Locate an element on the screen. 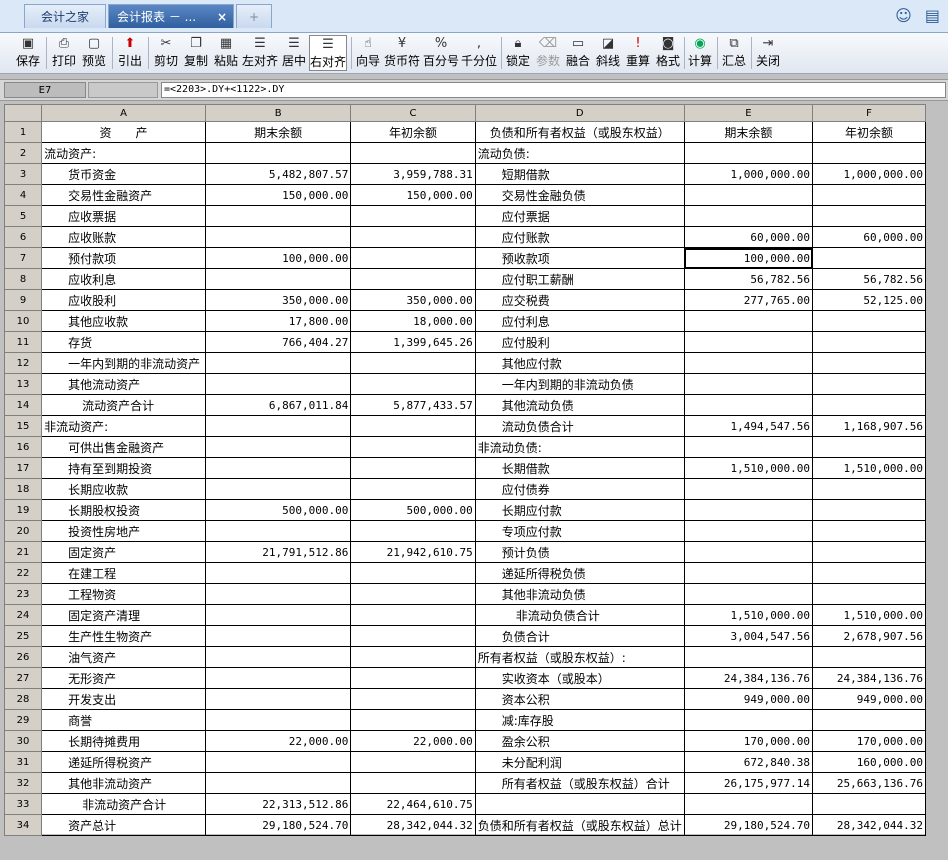 This screenshot has height=860, width=948. copy-button: ❐ 复制 is located at coordinates (196, 53).